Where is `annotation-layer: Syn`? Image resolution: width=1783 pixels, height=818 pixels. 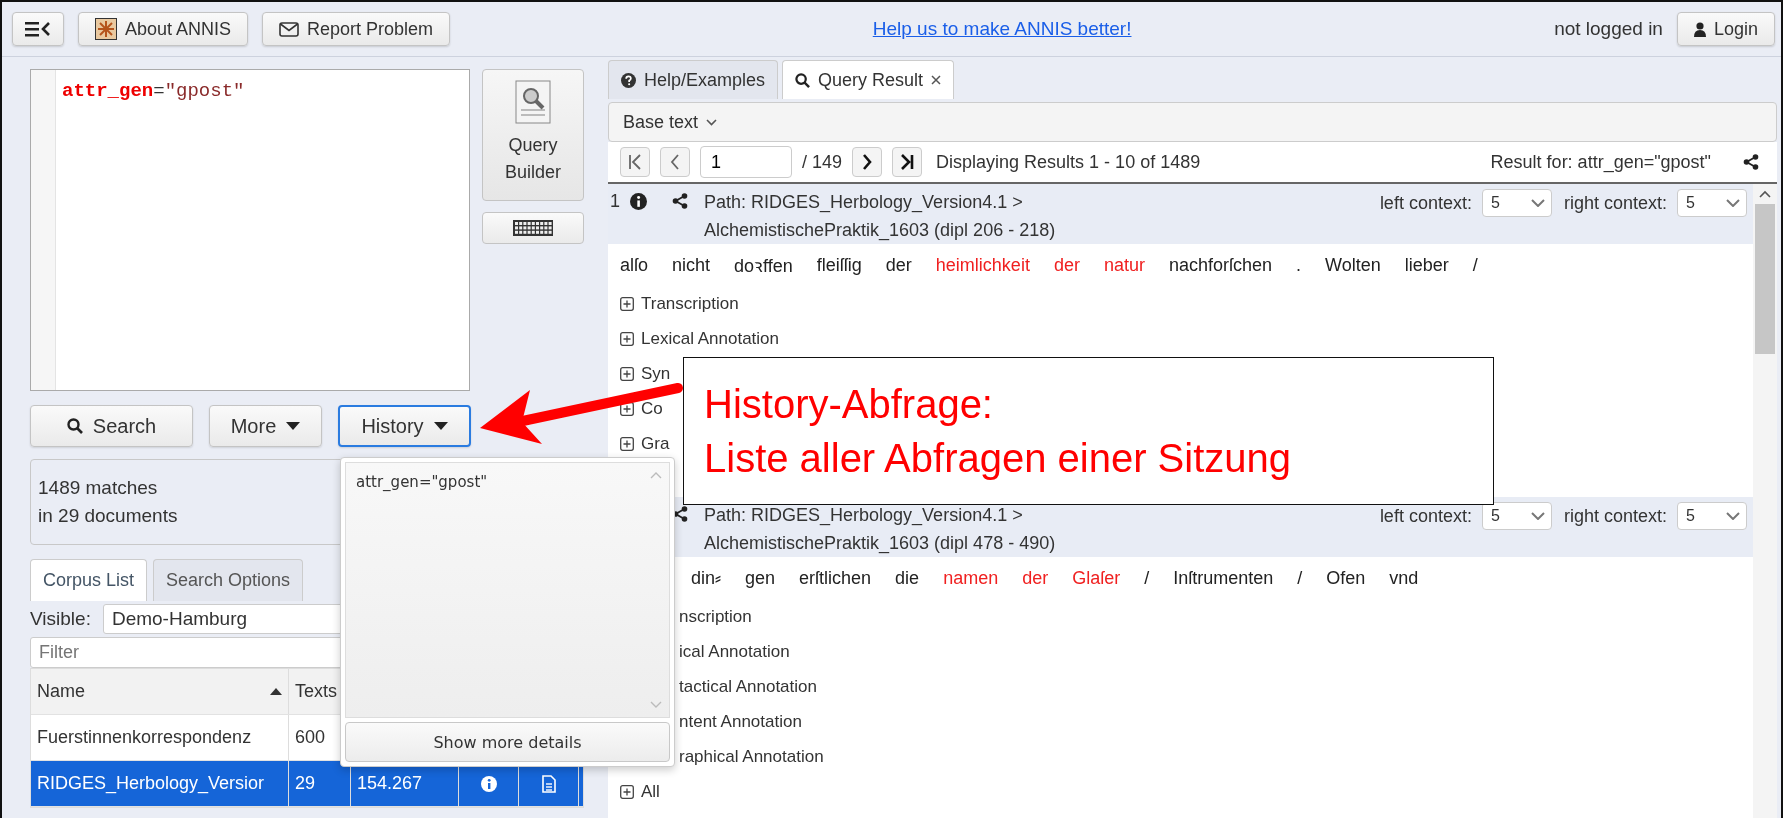 annotation-layer: Syn is located at coordinates (656, 373).